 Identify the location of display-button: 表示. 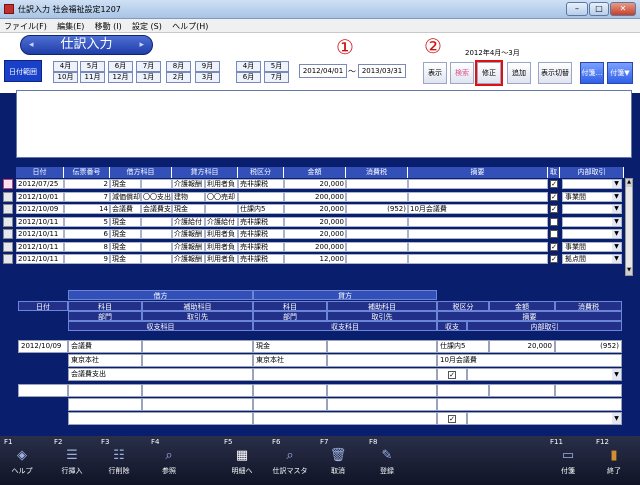
(435, 73).